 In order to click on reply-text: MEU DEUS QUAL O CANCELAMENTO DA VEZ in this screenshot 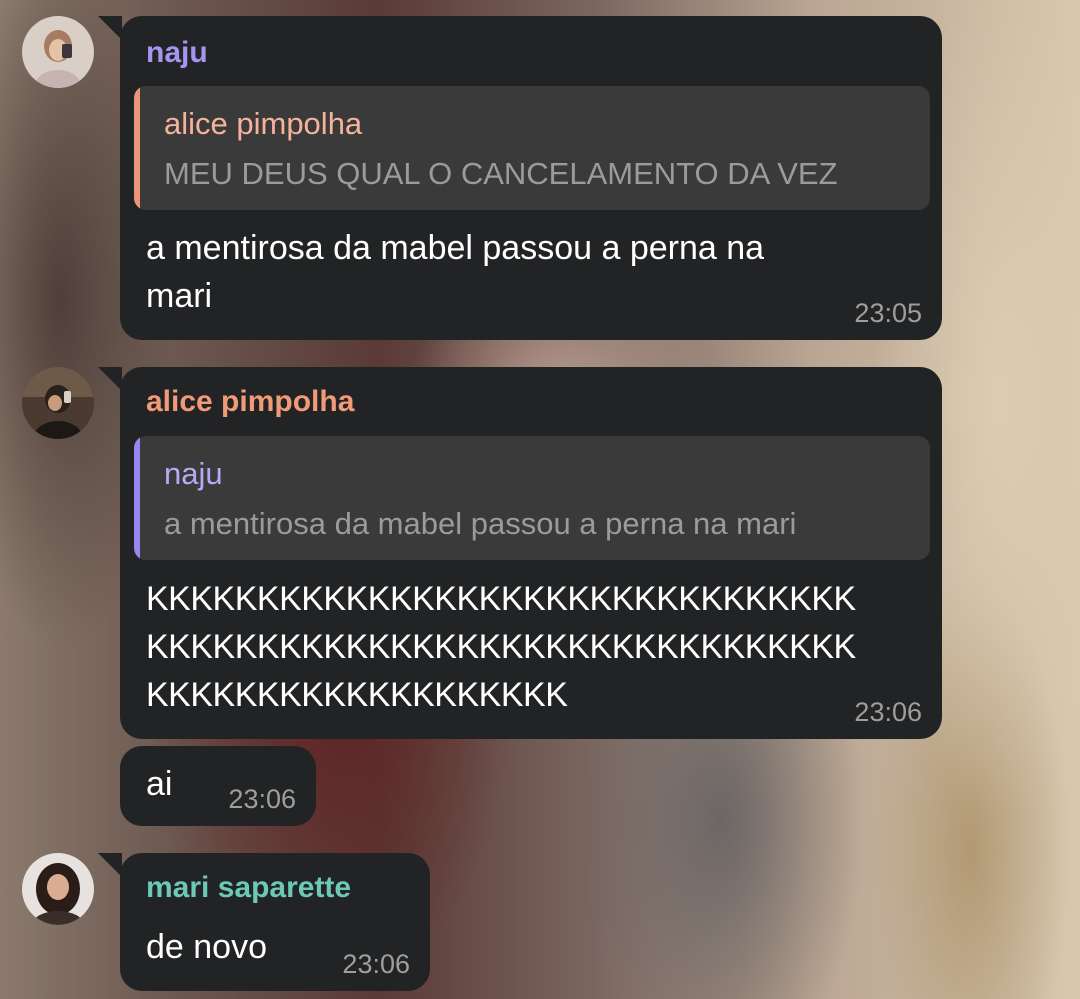, I will do `click(501, 173)`.